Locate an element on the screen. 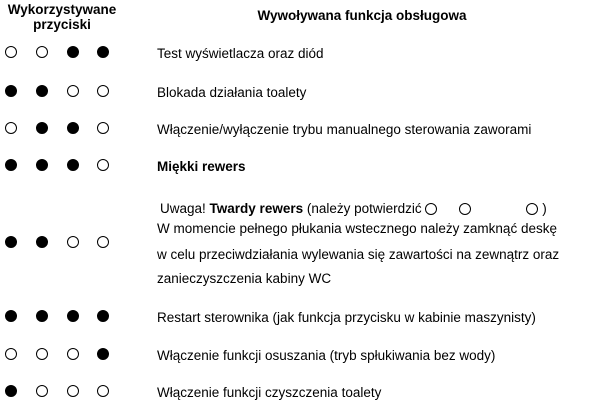 The height and width of the screenshot is (402, 612). row-text: Włączenie funkcji czyszczenia toalety is located at coordinates (269, 392).